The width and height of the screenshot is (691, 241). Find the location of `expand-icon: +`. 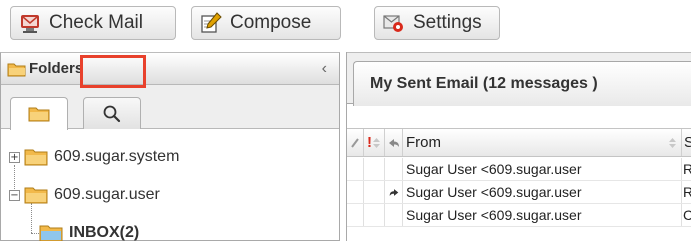

expand-icon: + is located at coordinates (14, 157).